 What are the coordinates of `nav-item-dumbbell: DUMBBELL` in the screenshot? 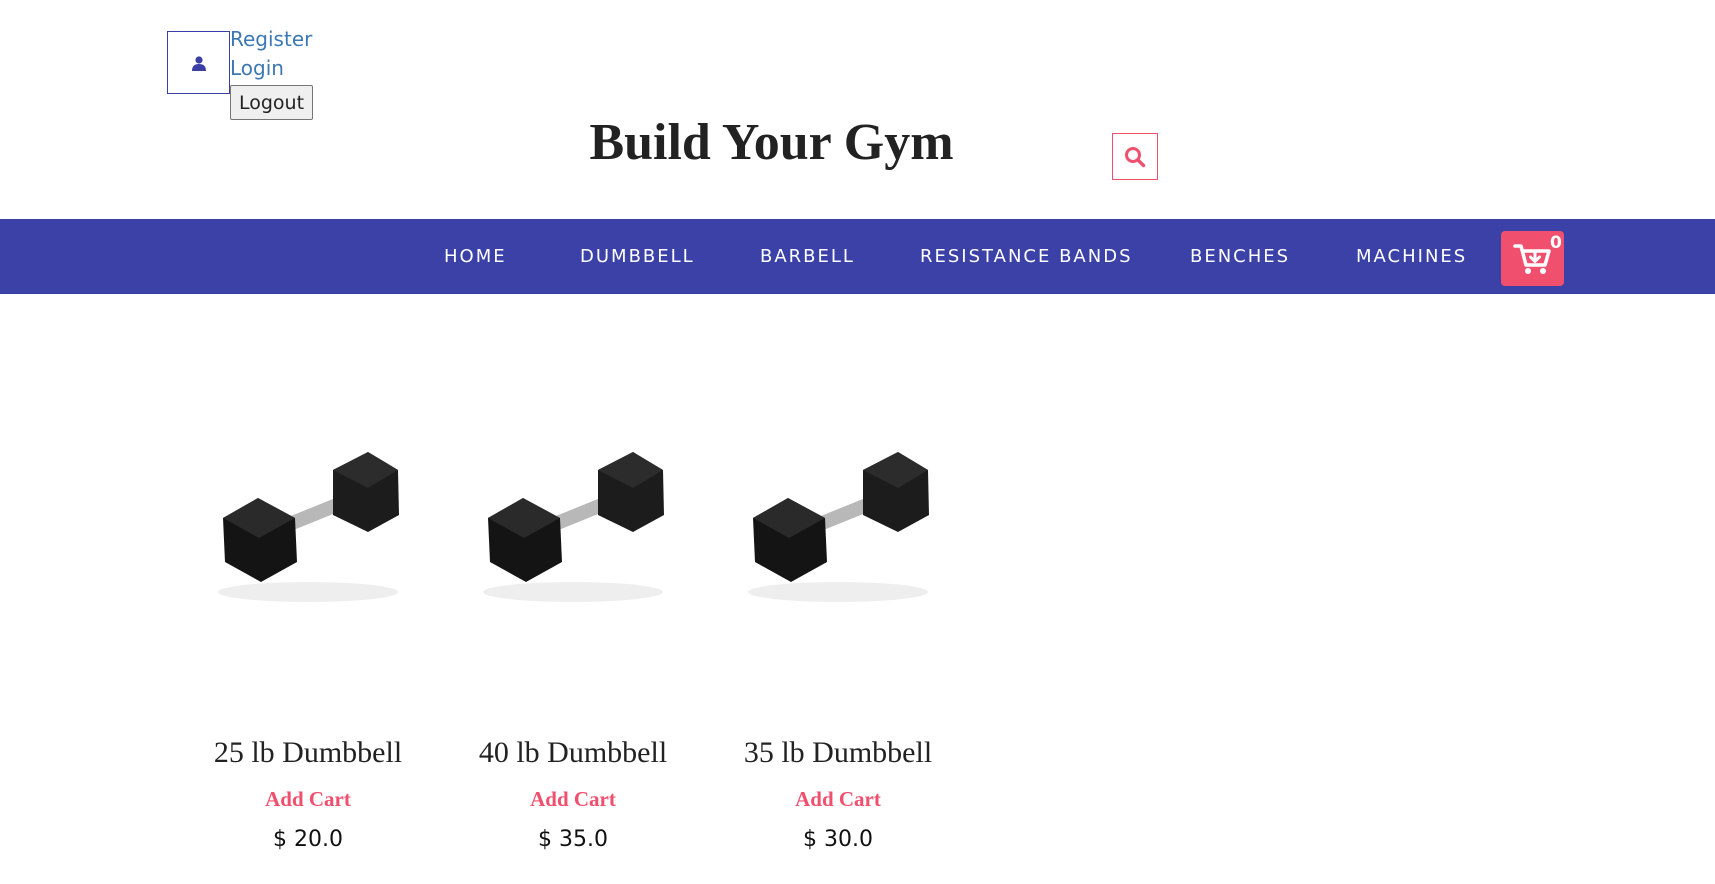 It's located at (637, 256).